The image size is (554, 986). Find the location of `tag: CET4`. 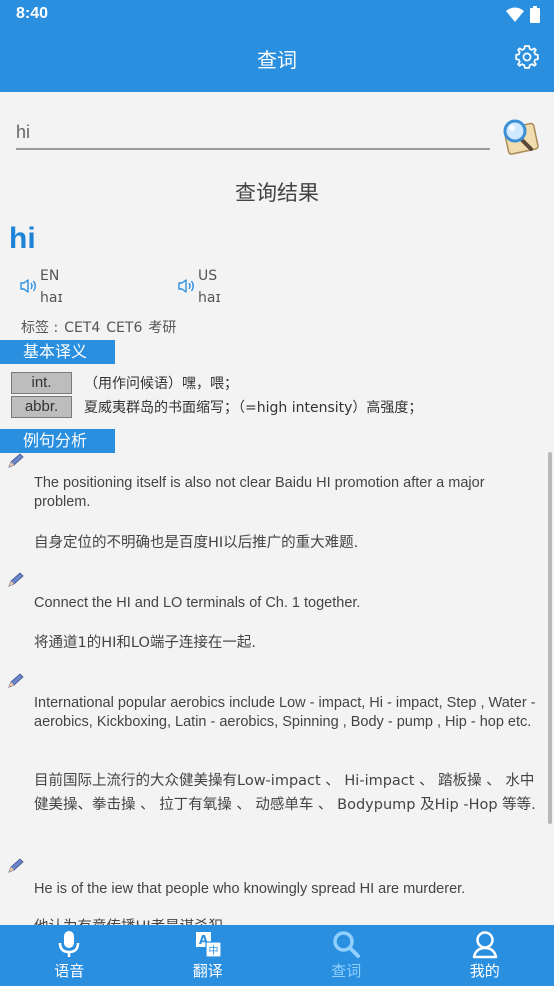

tag: CET4 is located at coordinates (82, 328).